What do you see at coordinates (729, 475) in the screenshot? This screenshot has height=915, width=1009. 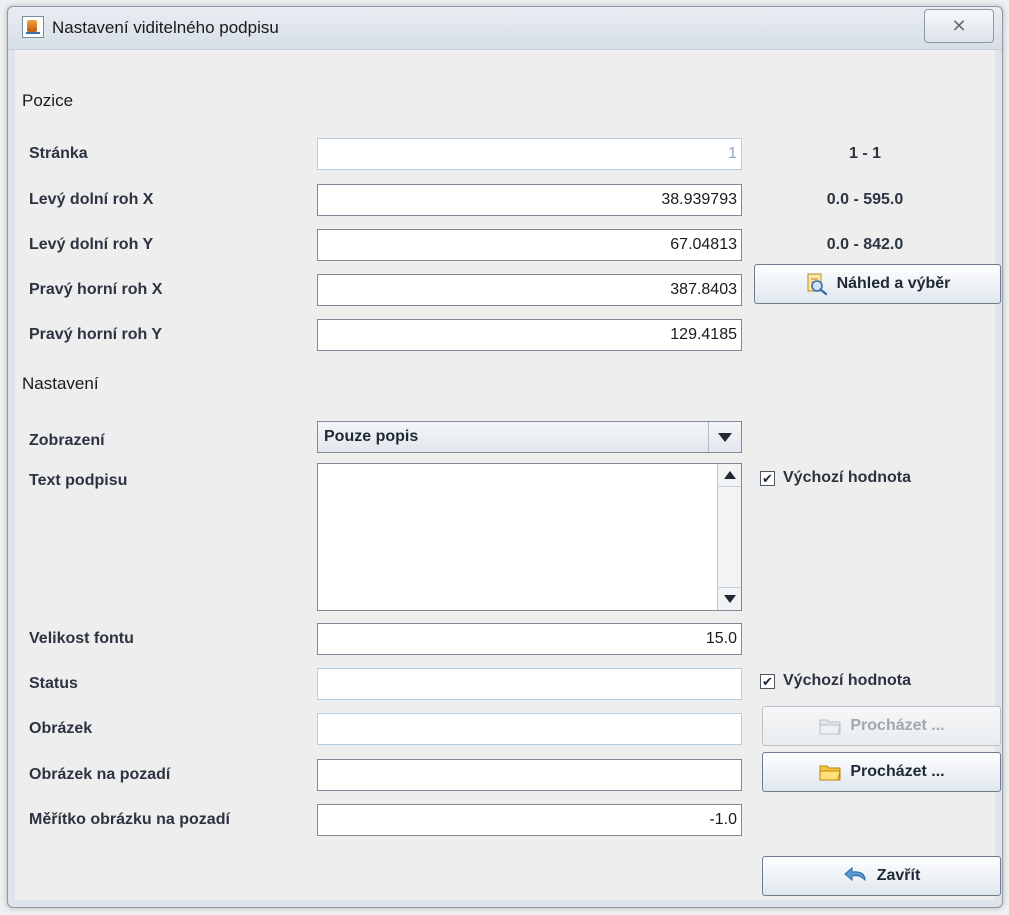 I see `scroll-up-arrow-icon` at bounding box center [729, 475].